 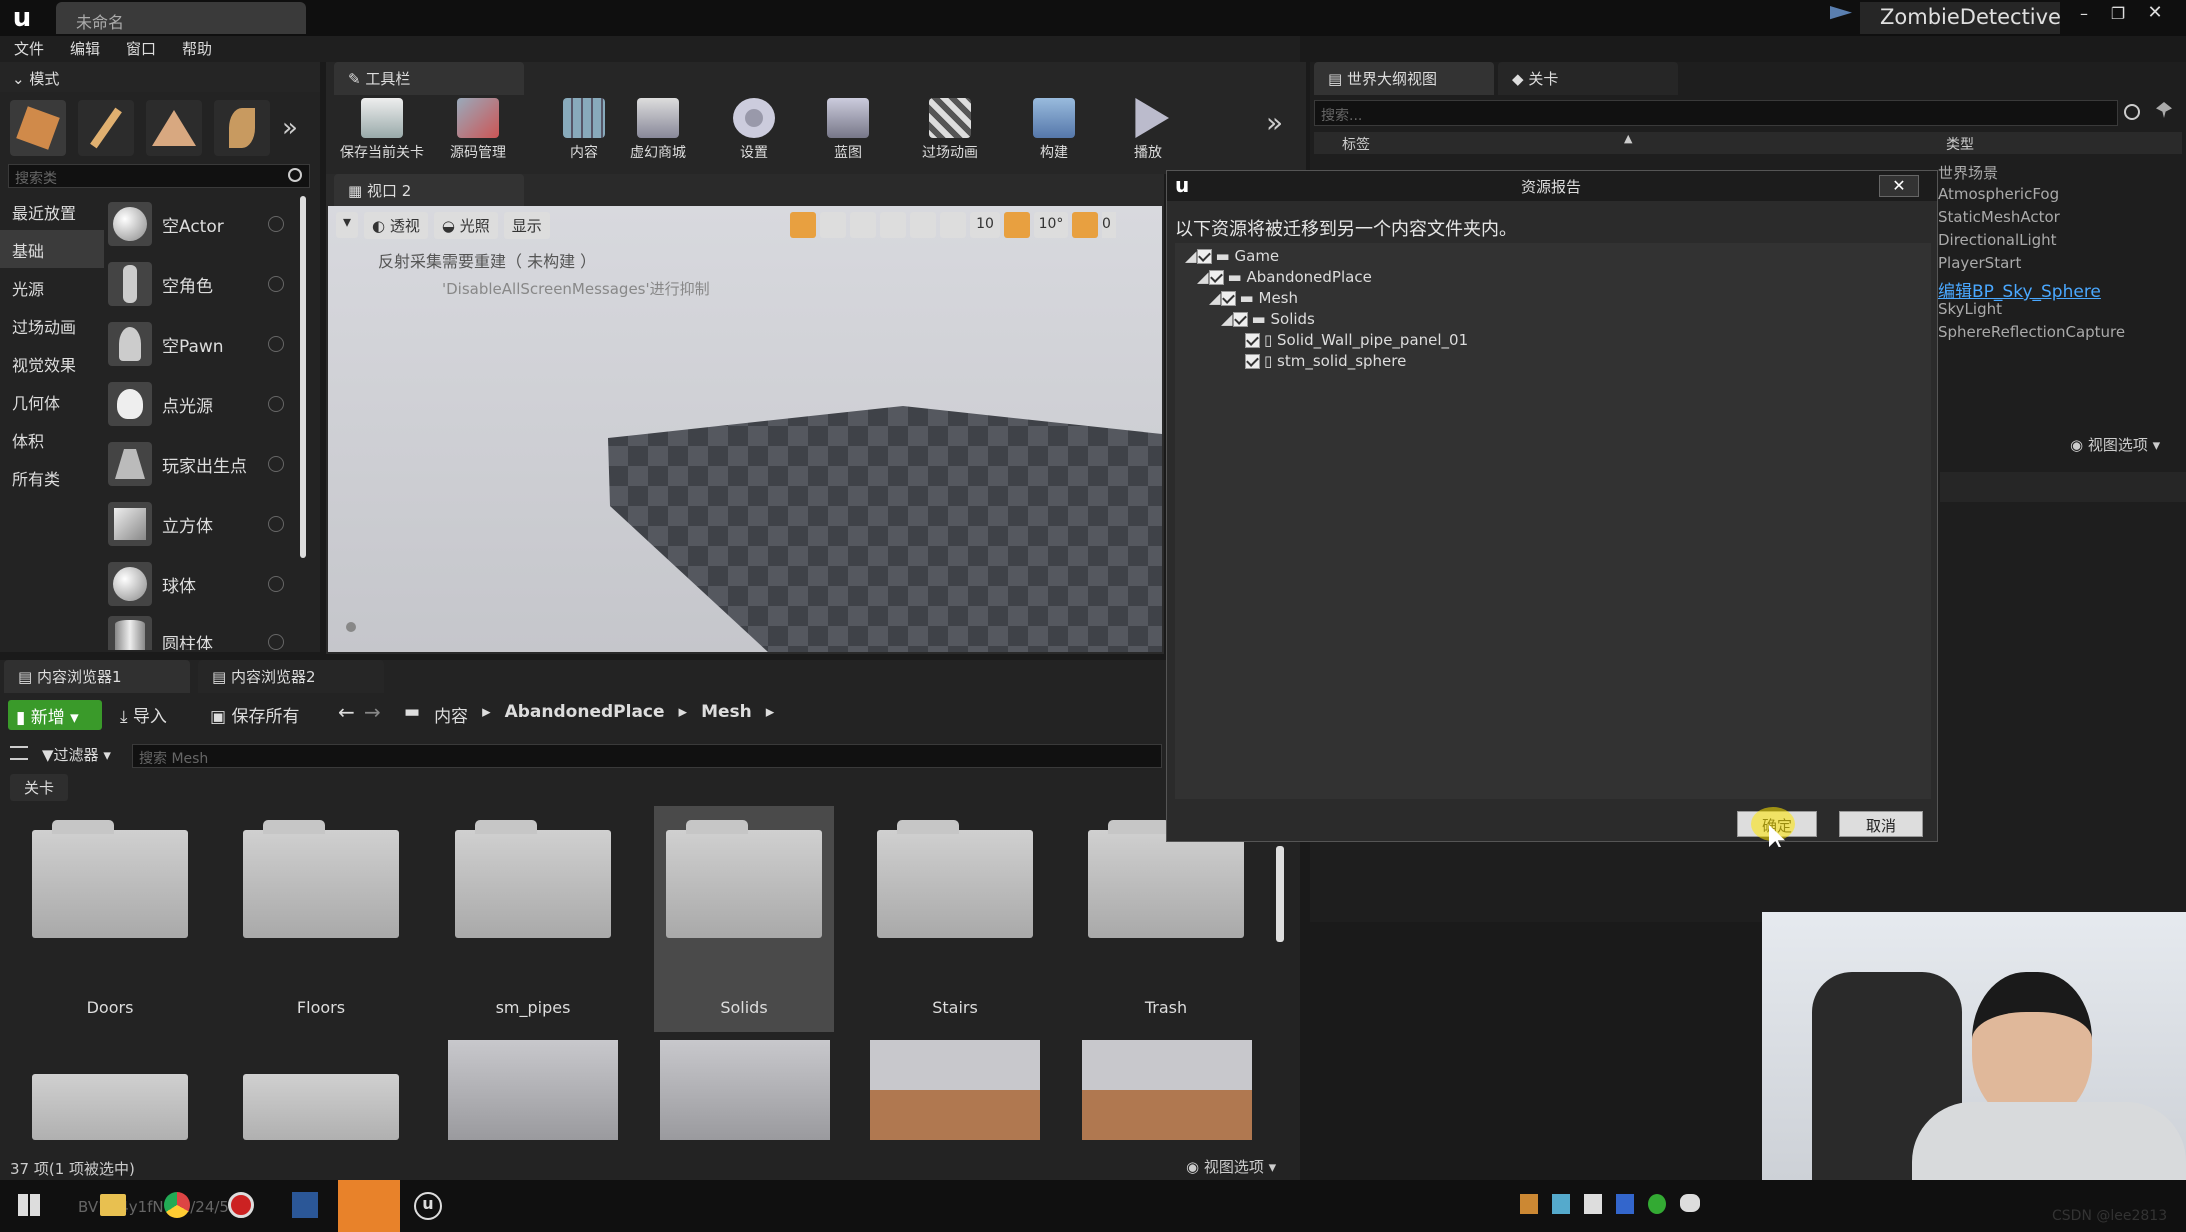 I want to click on grid-snap-icon, so click(x=953, y=225).